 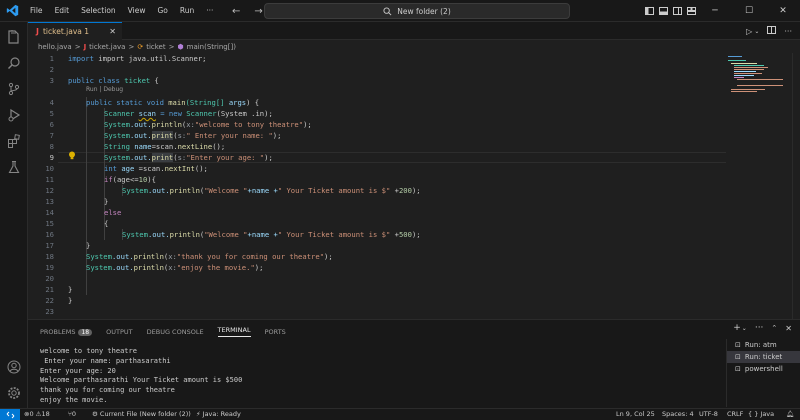 I want to click on back-arrow-icon: ←, so click(x=236, y=11).